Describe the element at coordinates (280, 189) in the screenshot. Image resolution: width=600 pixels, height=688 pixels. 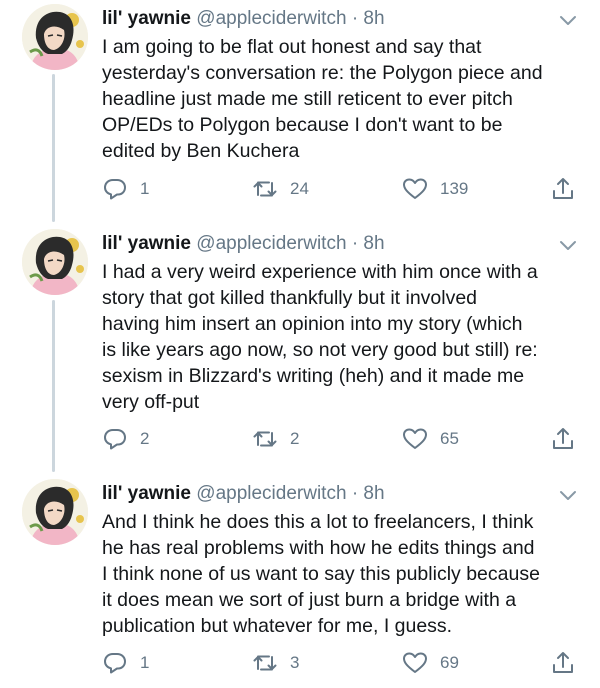
I see `retweet-button: 24` at that location.